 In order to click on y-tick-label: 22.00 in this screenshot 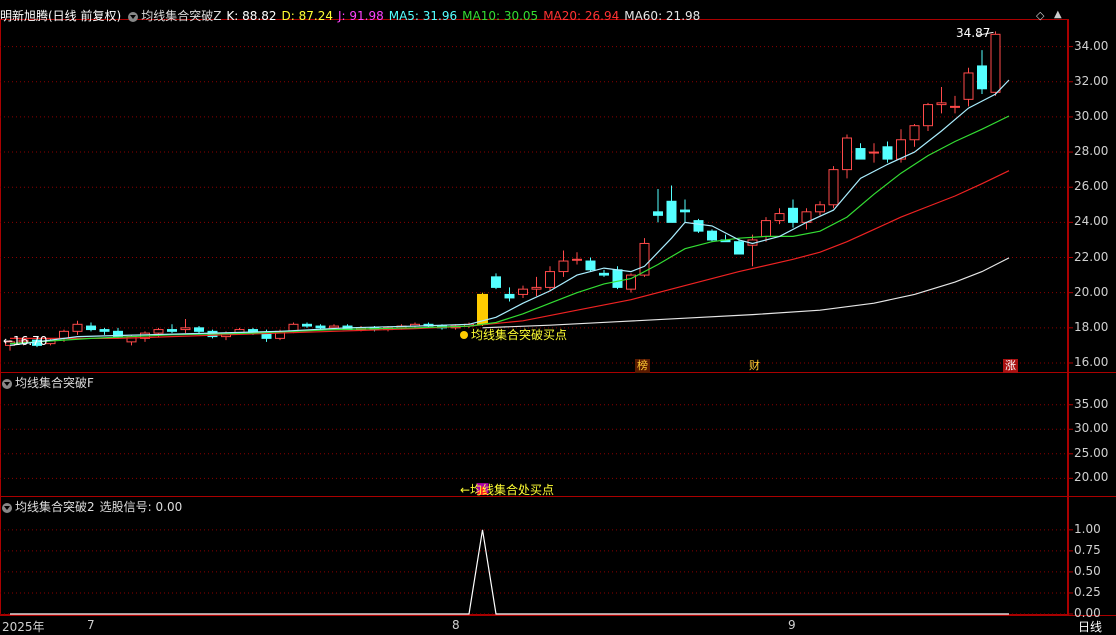, I will do `click(1091, 256)`.